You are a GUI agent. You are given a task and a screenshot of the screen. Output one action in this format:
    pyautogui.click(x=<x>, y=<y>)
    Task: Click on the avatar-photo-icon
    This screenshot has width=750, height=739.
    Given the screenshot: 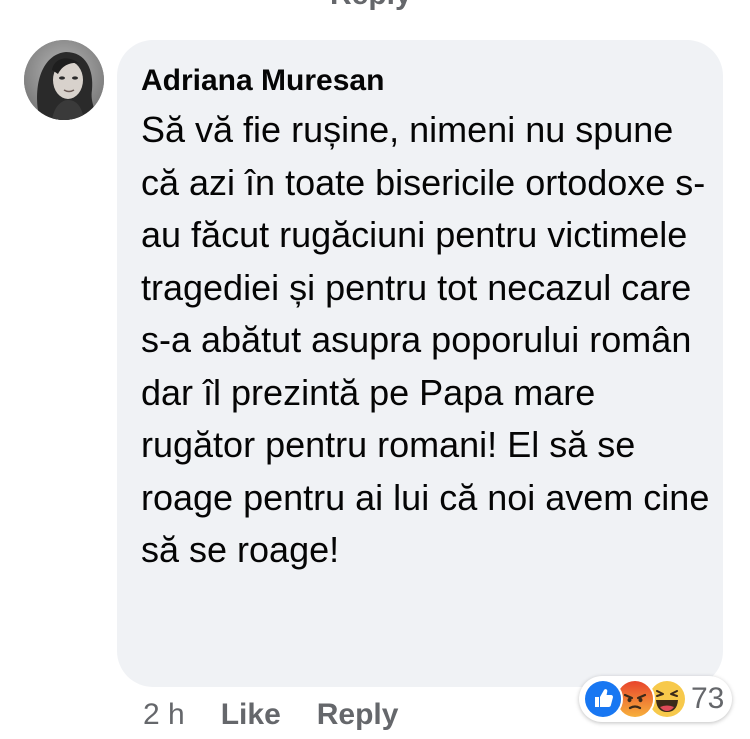 What is the action you would take?
    pyautogui.click(x=64, y=80)
    